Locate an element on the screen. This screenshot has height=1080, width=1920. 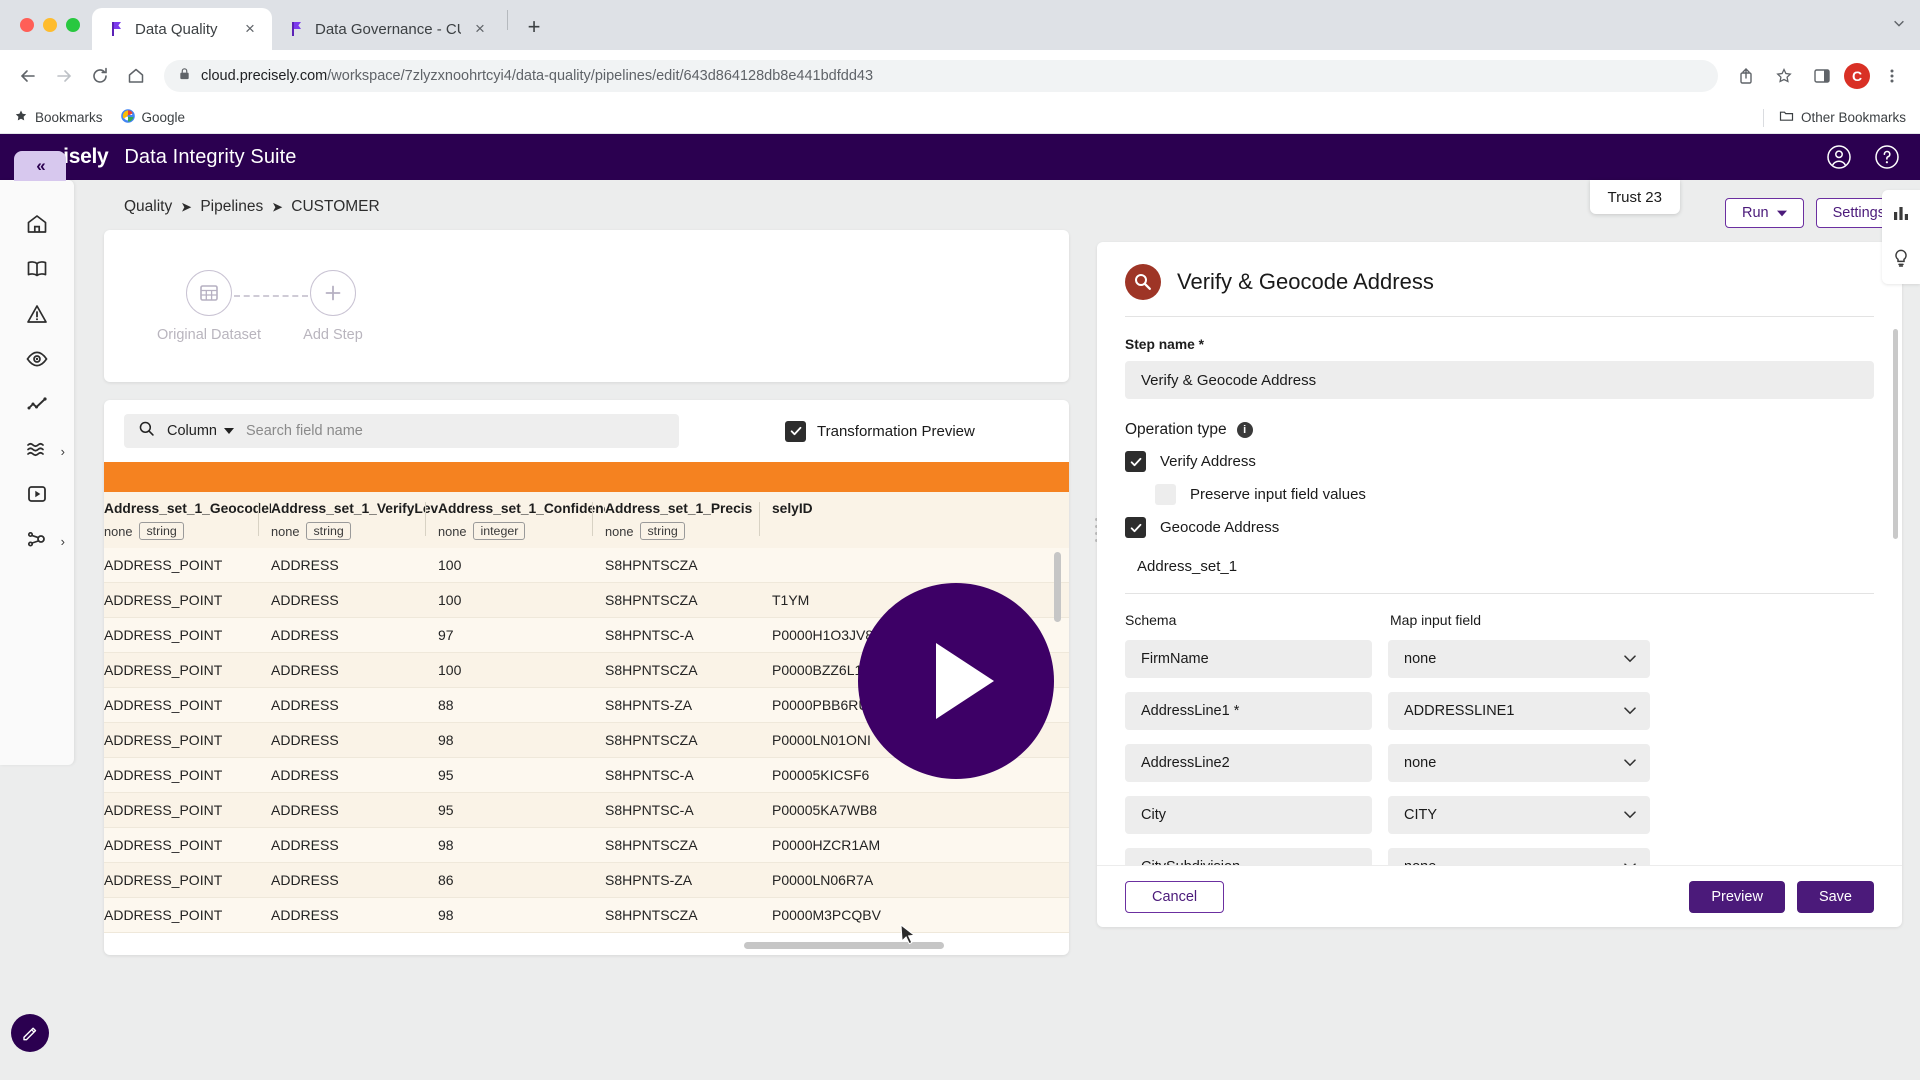
operation-preserve-input-values: Preserve input field values is located at coordinates (1514, 494).